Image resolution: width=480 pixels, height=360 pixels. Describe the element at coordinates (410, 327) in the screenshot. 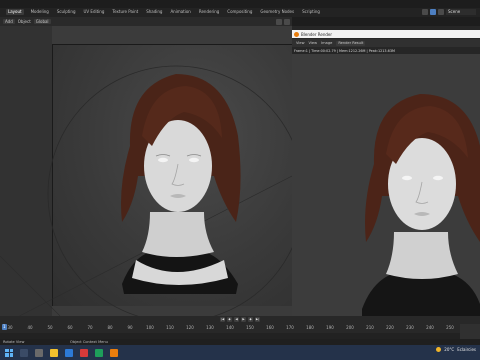

I see `frame-tick: 230` at that location.